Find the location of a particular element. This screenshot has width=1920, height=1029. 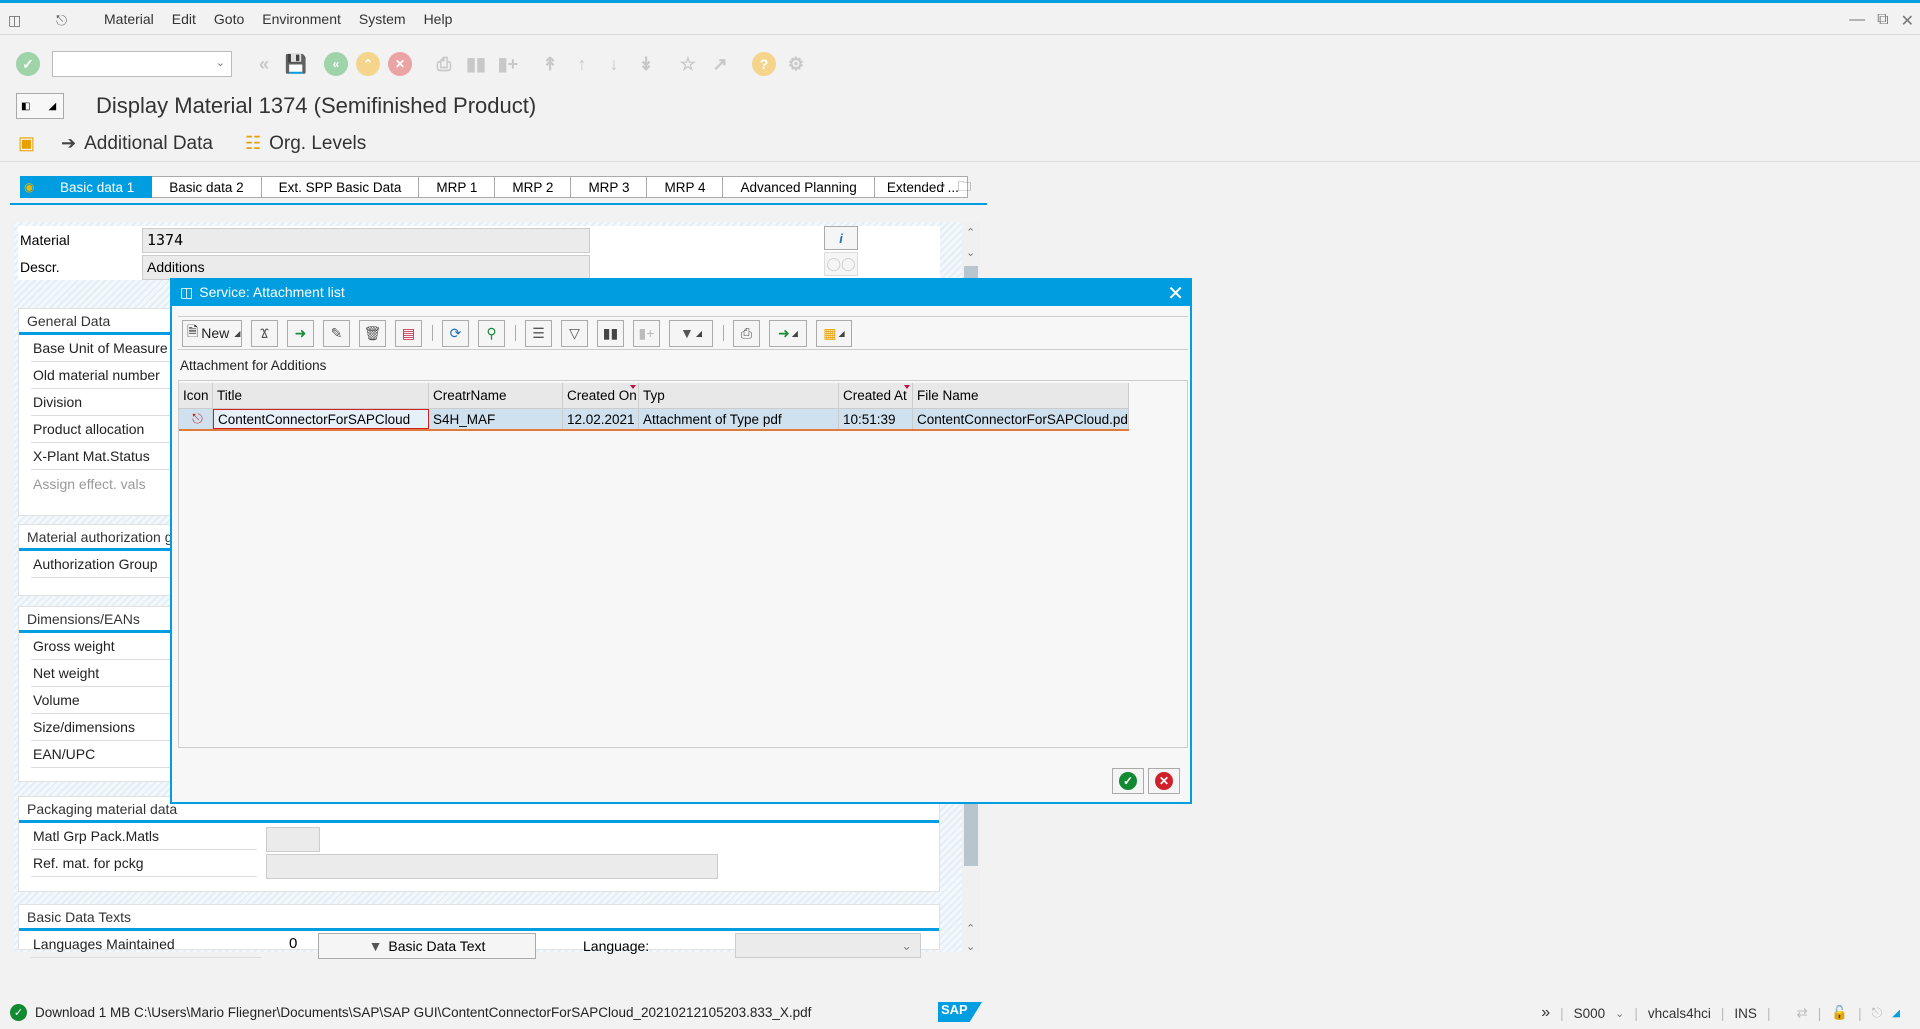

minimize-icon: — is located at coordinates (1857, 21).